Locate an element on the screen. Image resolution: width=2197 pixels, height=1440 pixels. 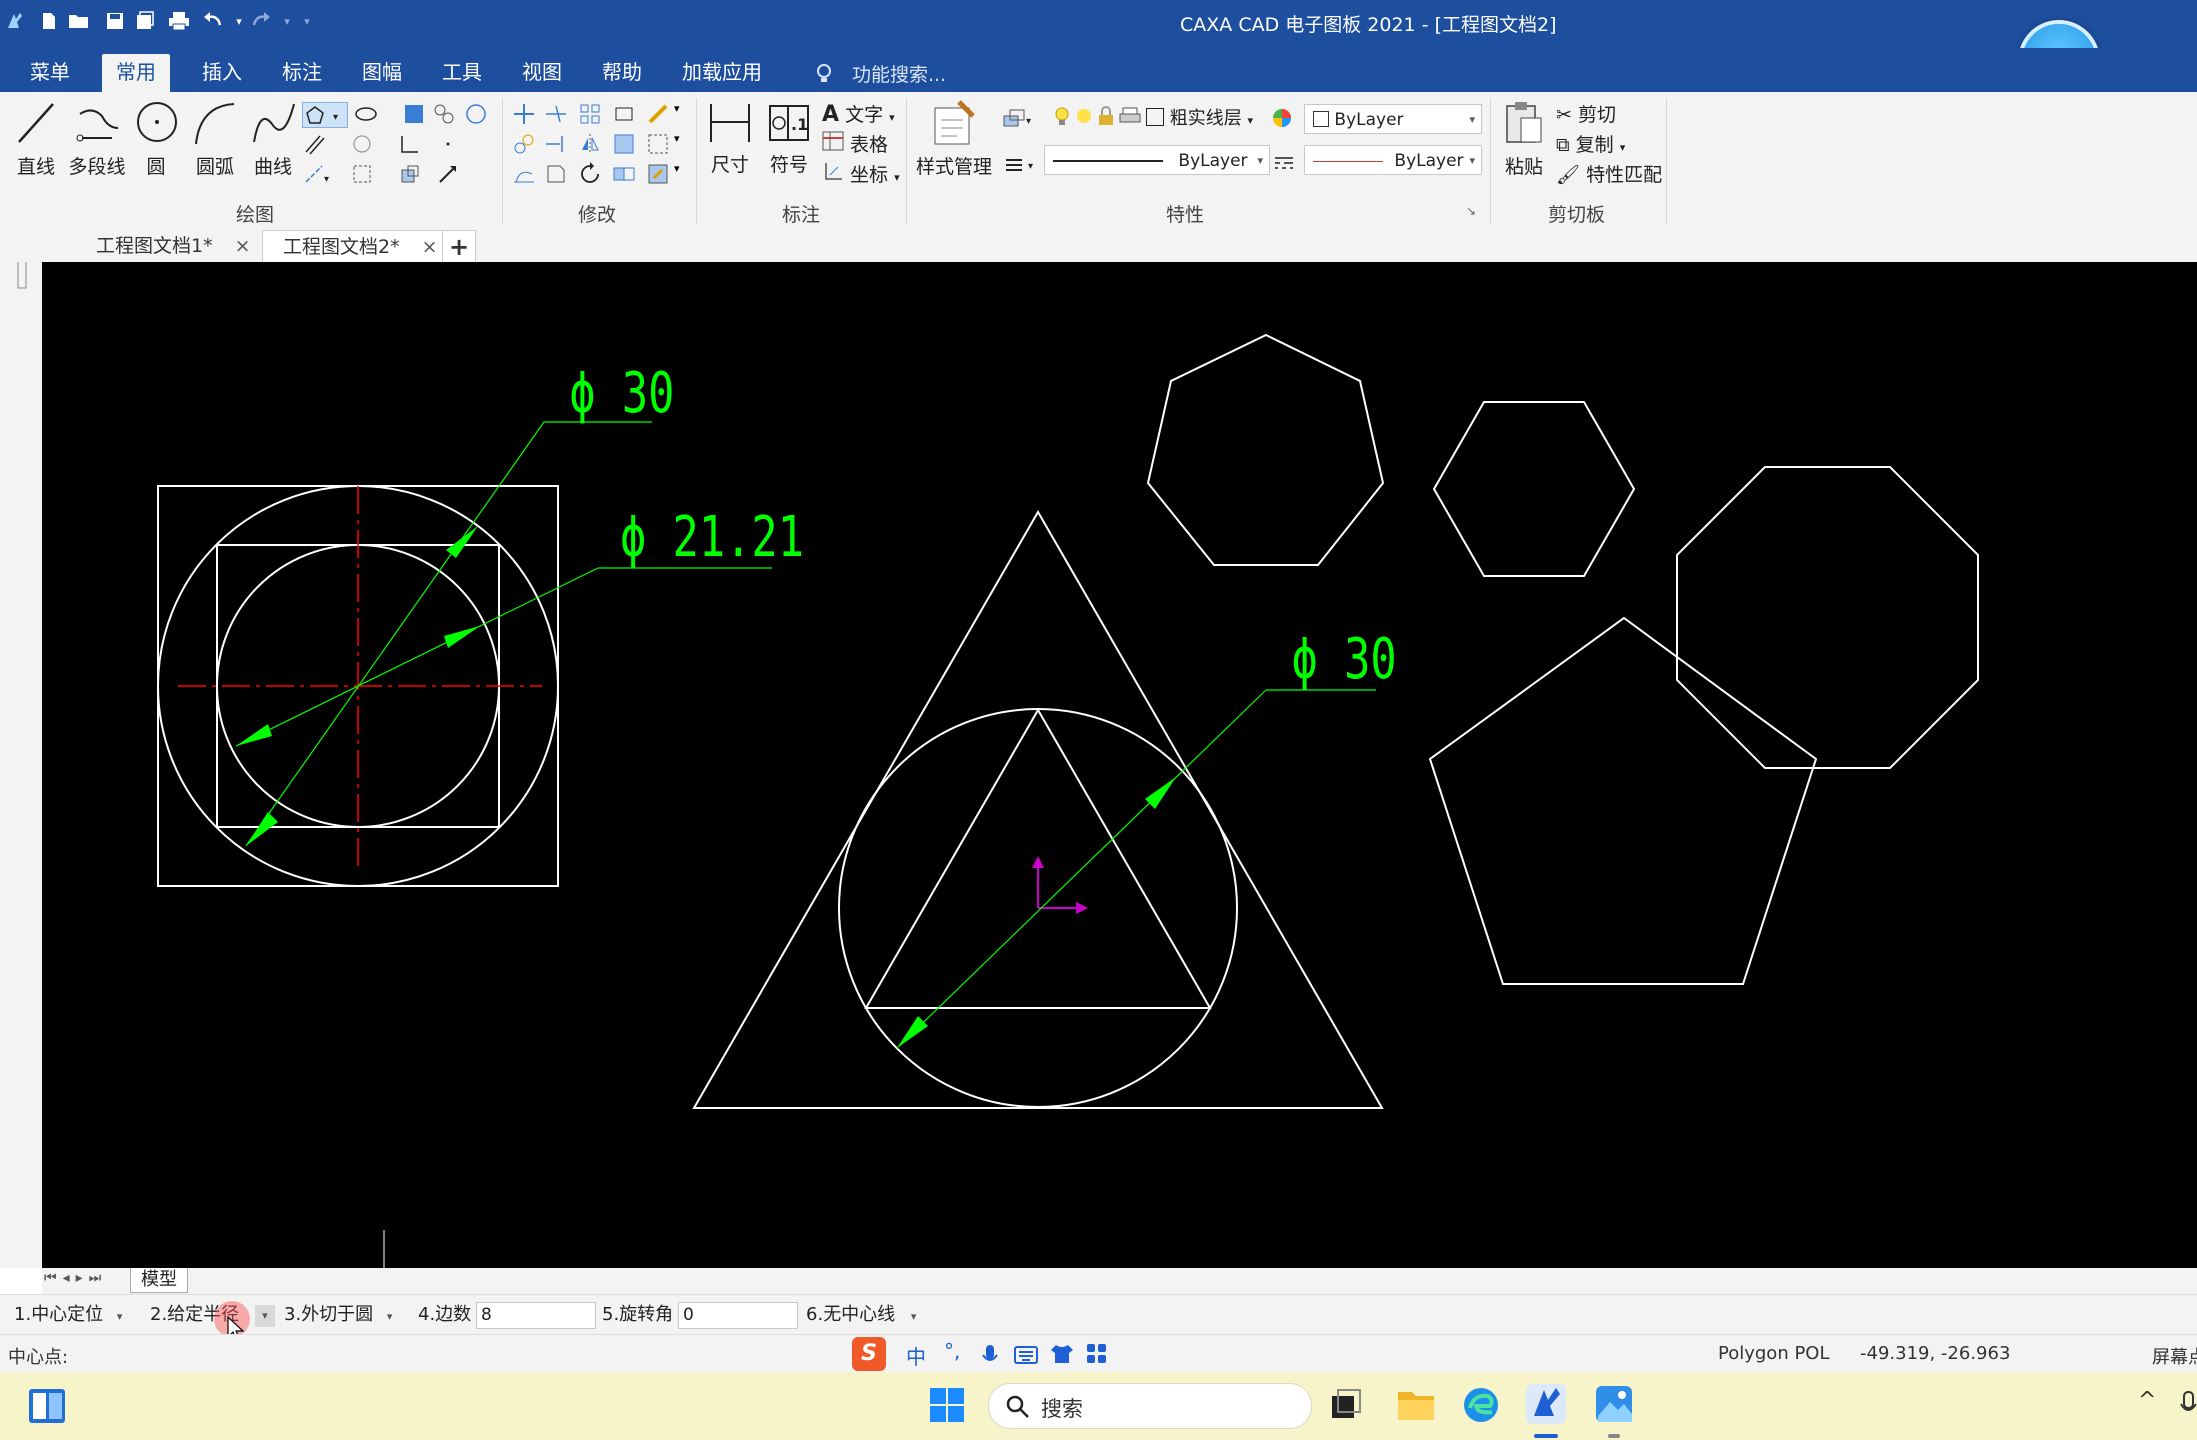
symbol-button: .1 符号 is located at coordinates (789, 138).